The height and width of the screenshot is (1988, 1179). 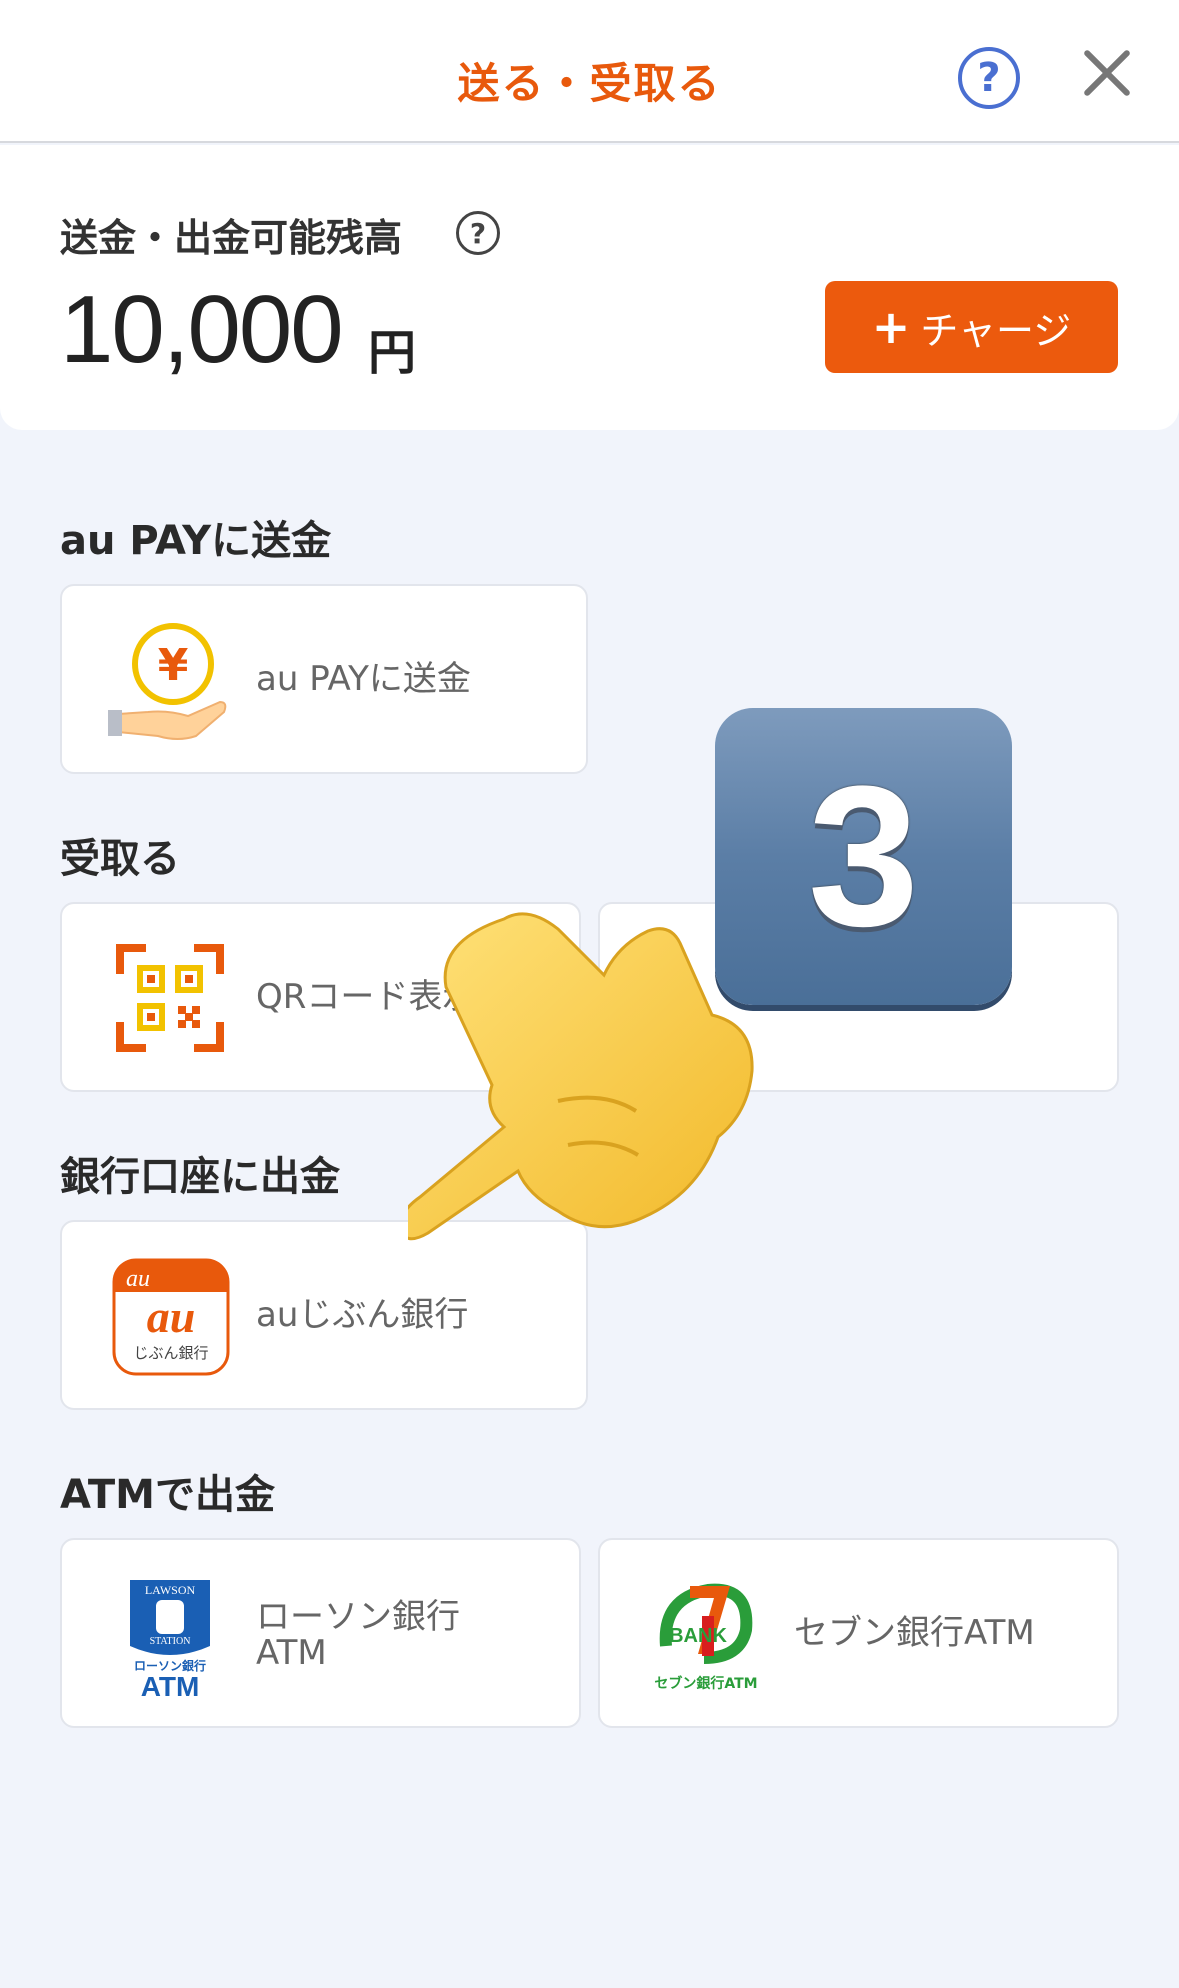 I want to click on seven-bank-atm-card: BANK セブン銀行ATM セブン銀行ATM, so click(x=858, y=1633).